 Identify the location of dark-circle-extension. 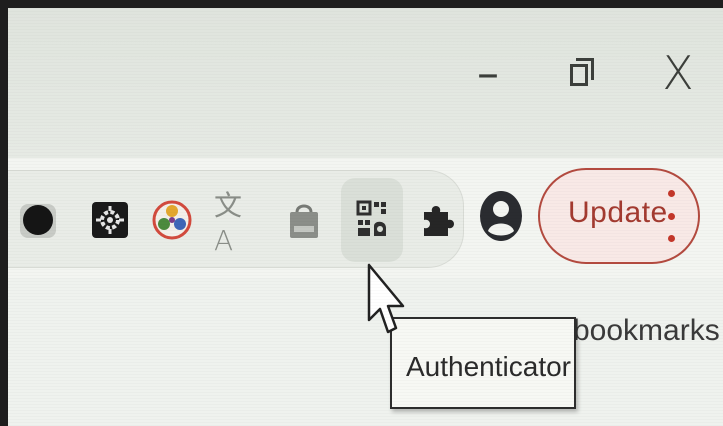
(38, 220).